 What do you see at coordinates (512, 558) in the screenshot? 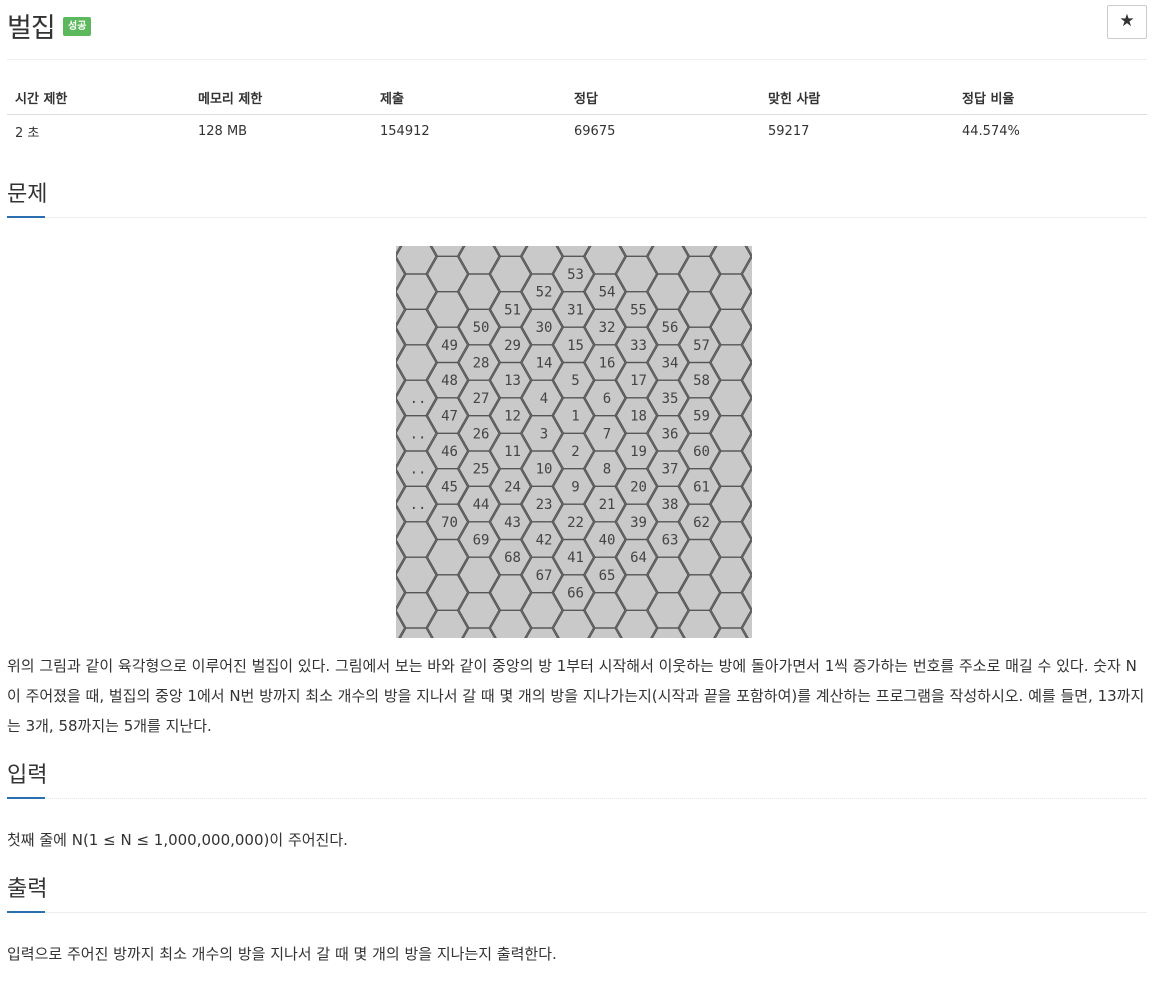
I see `hex-cell-label: 68` at bounding box center [512, 558].